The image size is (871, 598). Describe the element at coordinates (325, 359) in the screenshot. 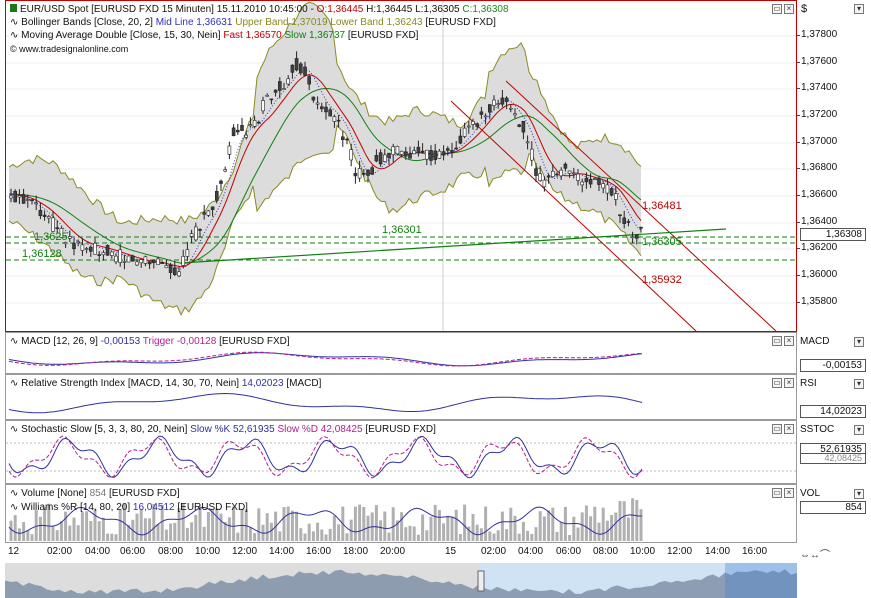

I see `macd-trigger-line` at that location.